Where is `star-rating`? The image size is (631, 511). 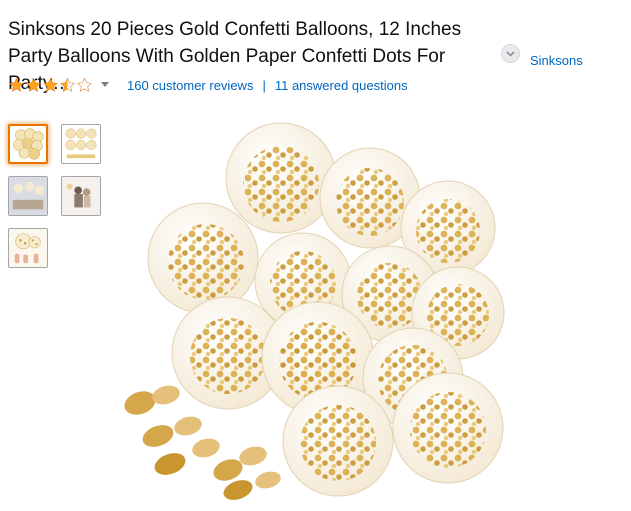
star-rating is located at coordinates (50, 85).